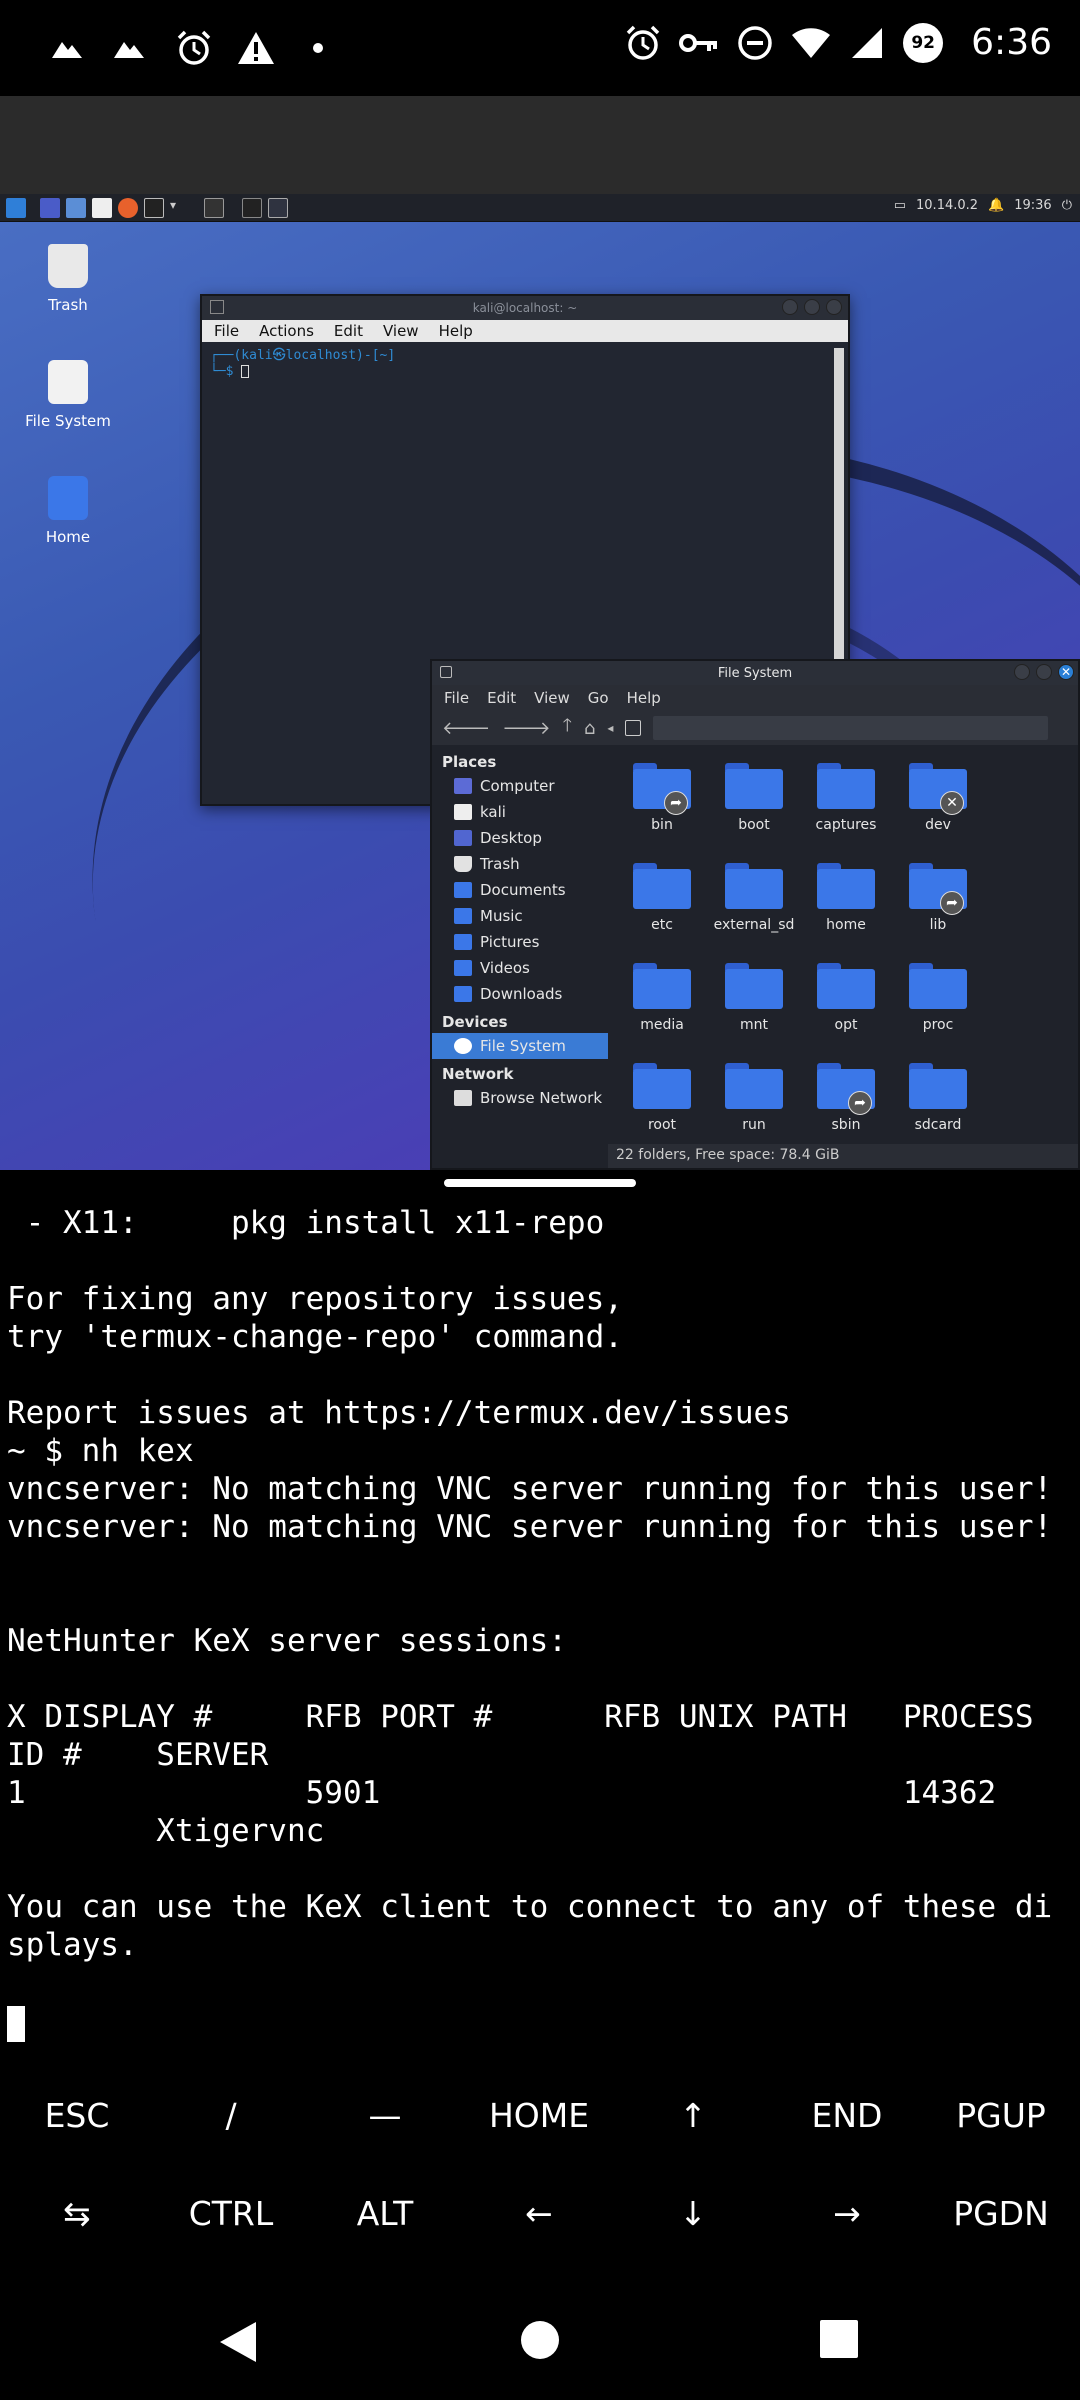 This screenshot has height=2400, width=1080. What do you see at coordinates (754, 1103) in the screenshot?
I see `folder-item: run` at bounding box center [754, 1103].